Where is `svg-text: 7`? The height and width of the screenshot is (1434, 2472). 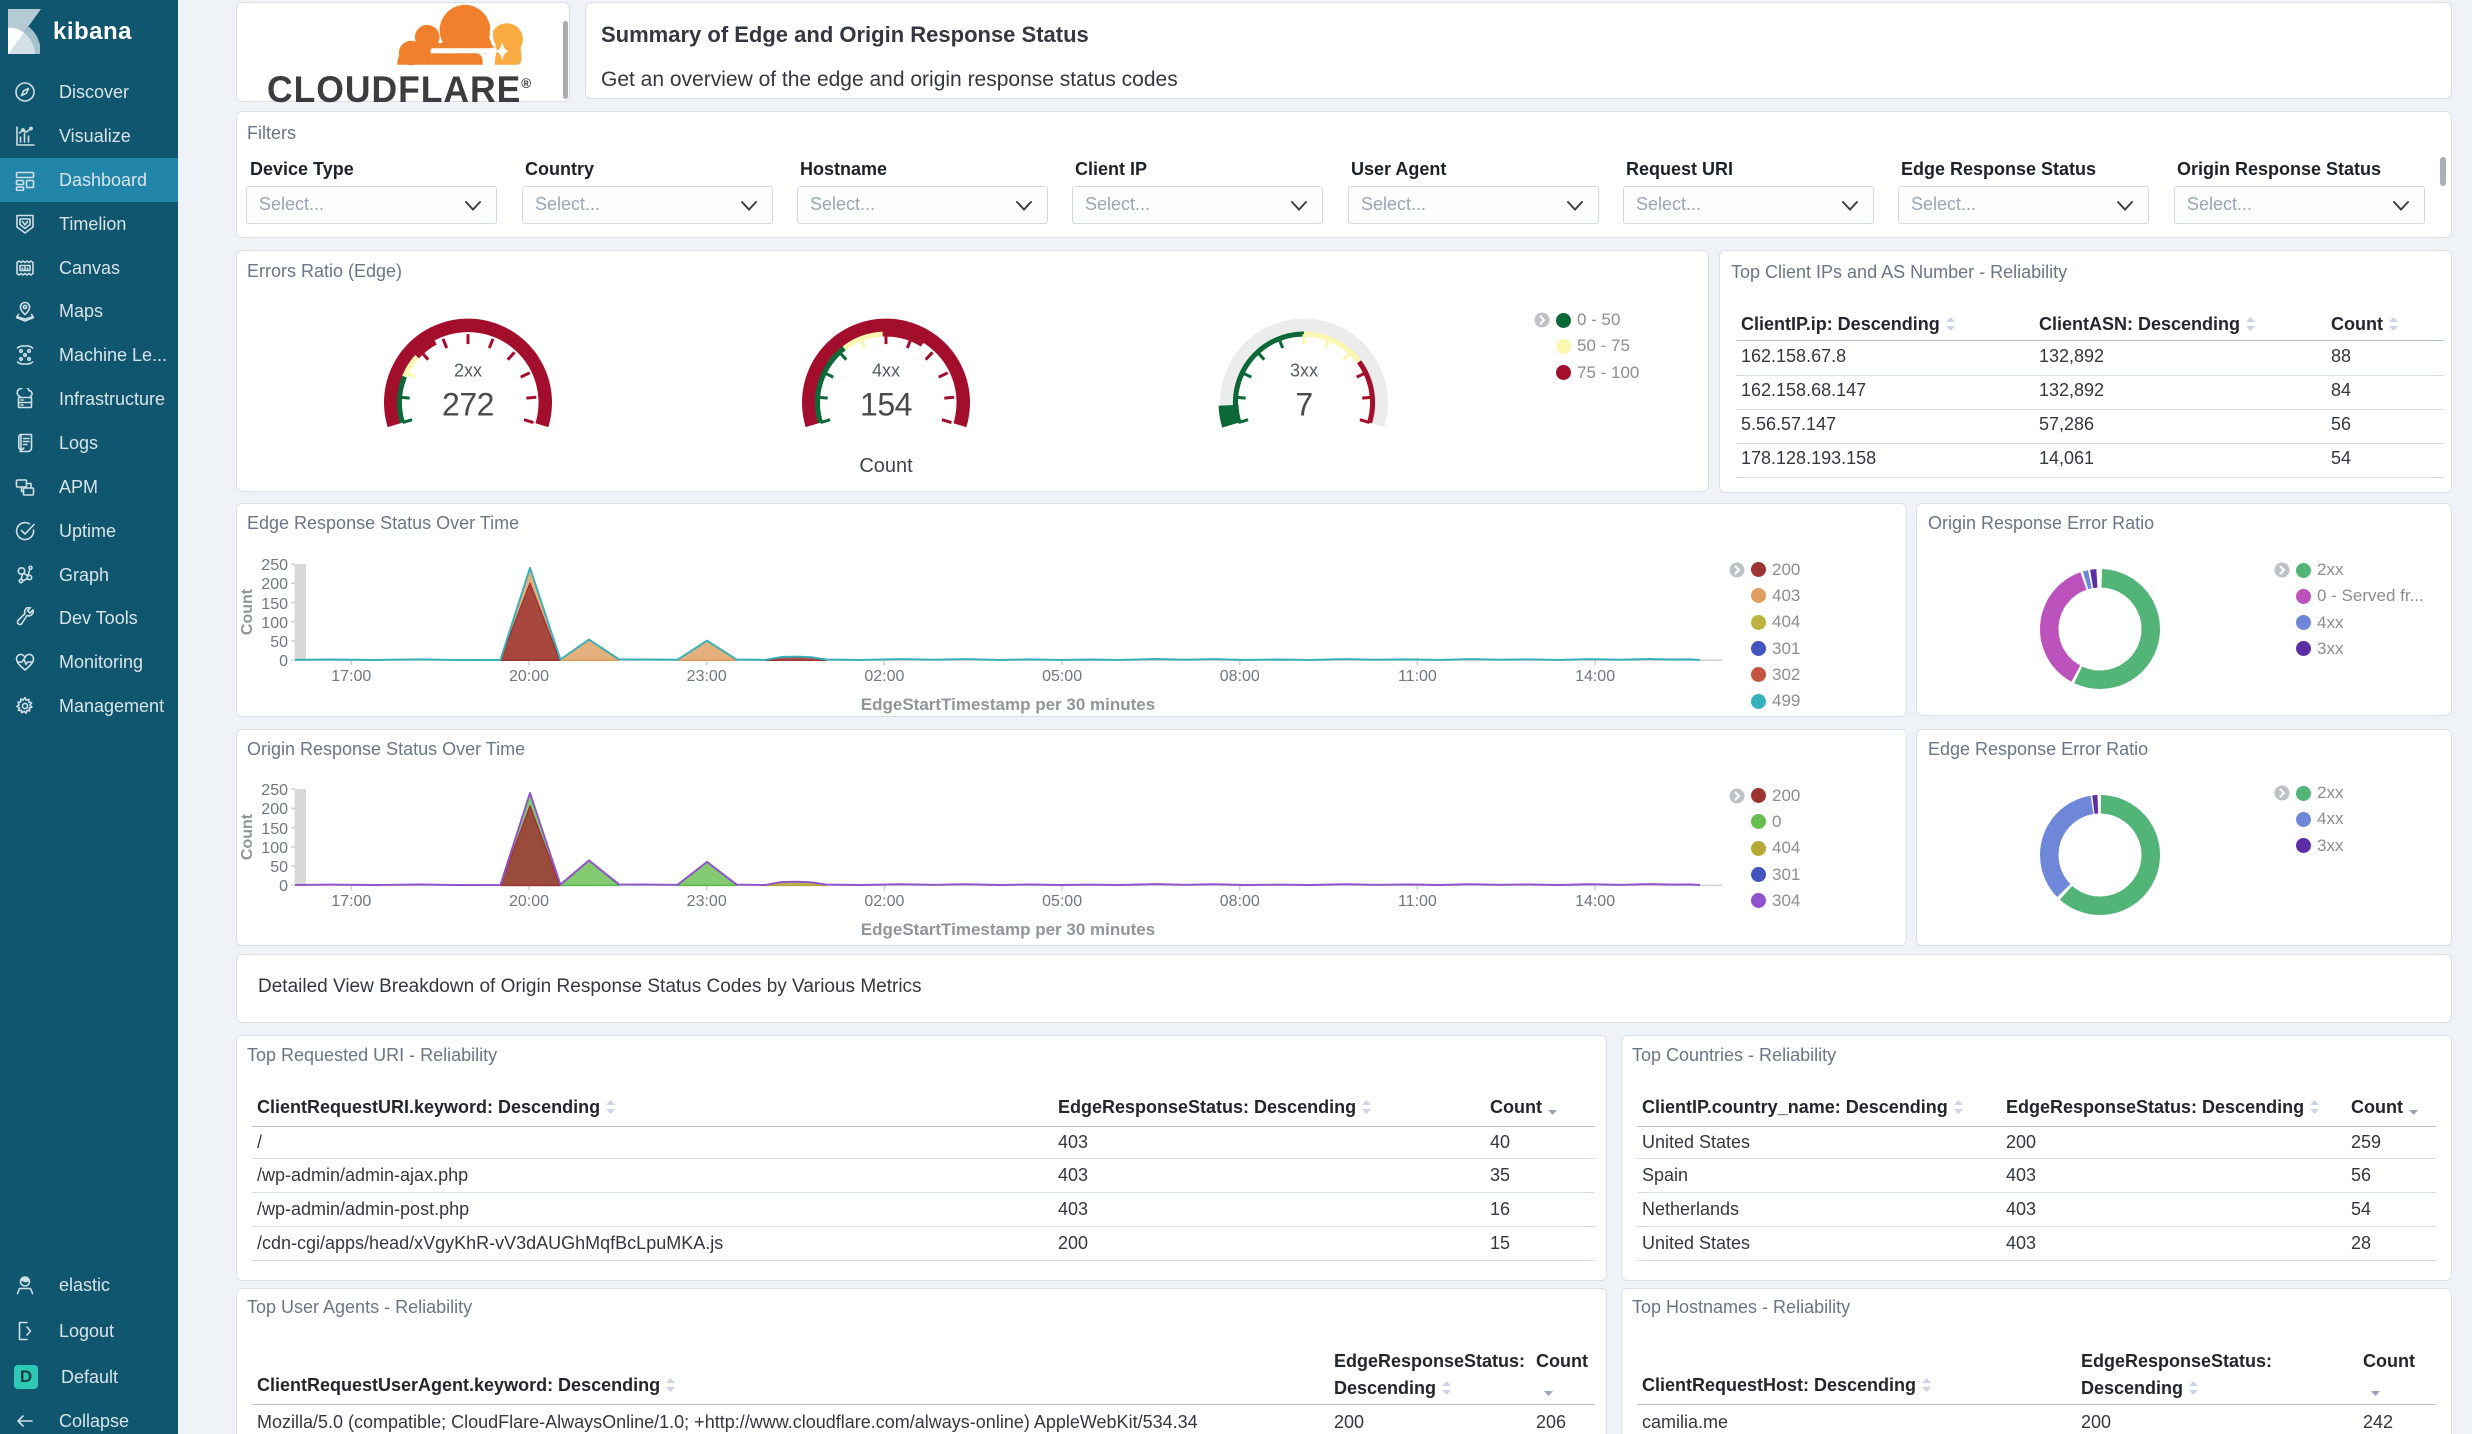 svg-text: 7 is located at coordinates (1303, 405).